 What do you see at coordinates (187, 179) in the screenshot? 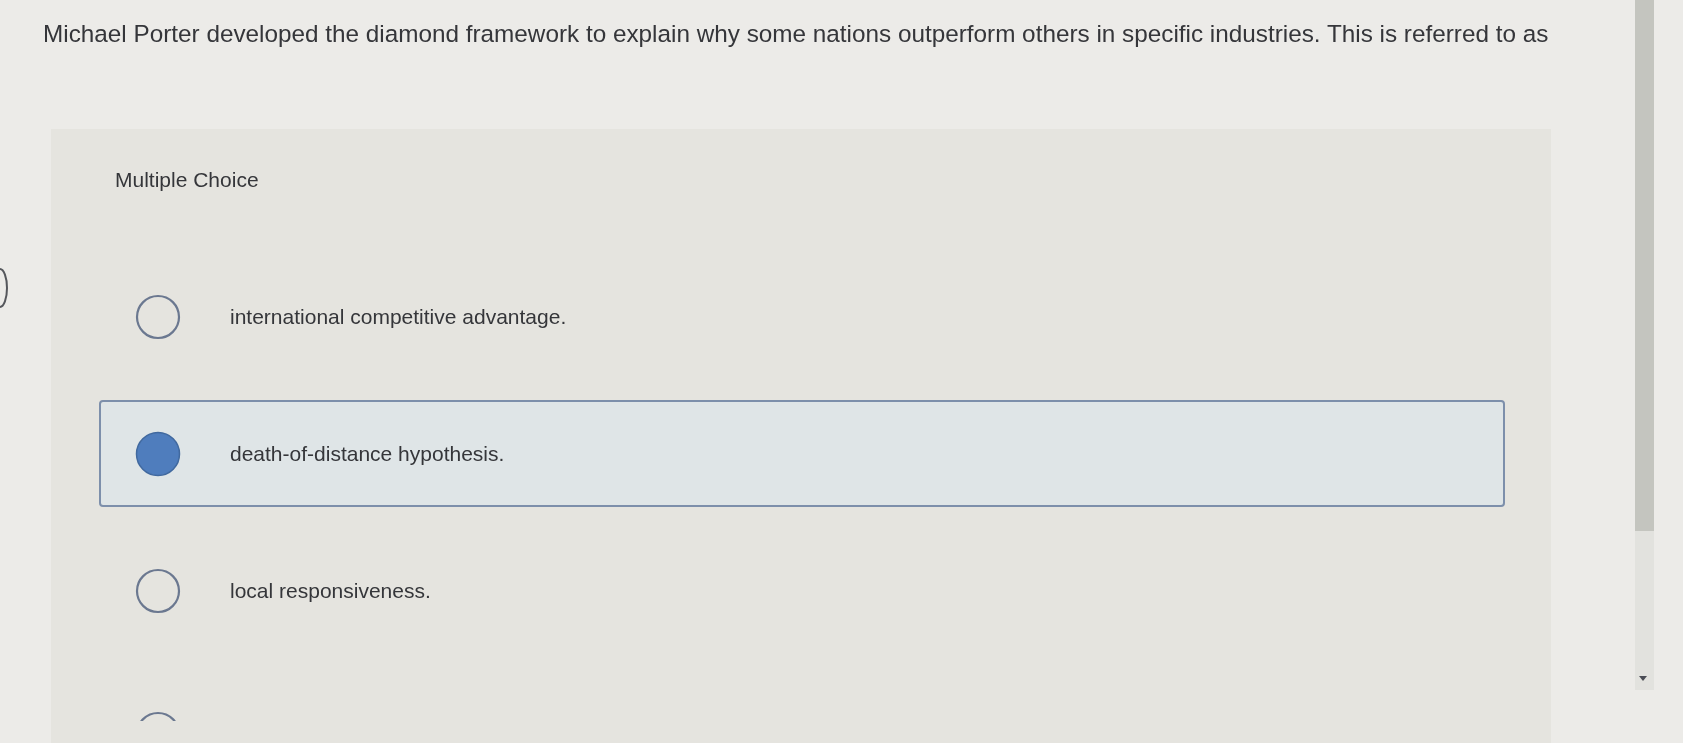
I see `question-type-label: Multiple Choice` at bounding box center [187, 179].